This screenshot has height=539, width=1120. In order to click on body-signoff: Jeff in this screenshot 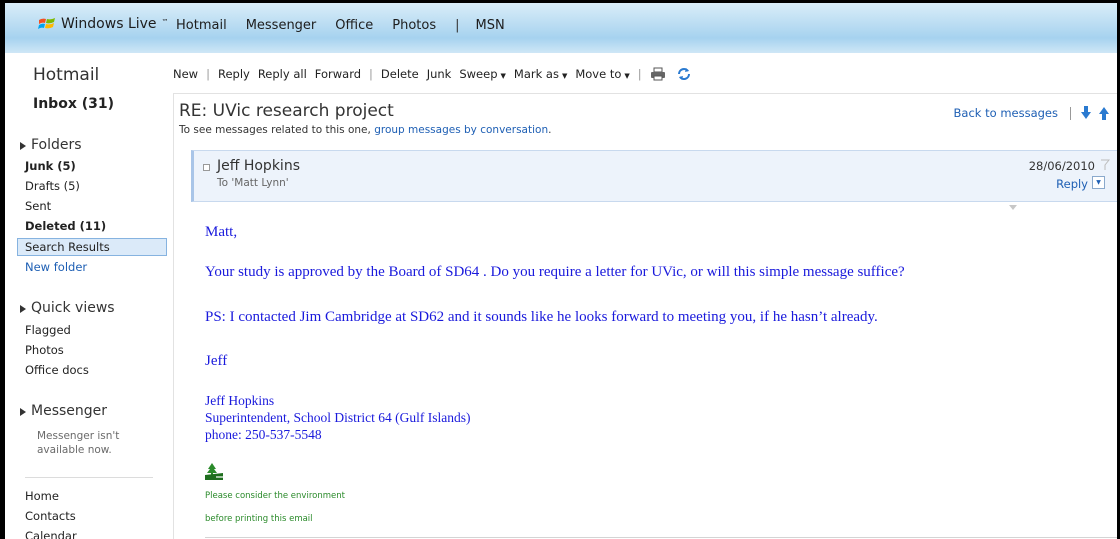, I will do `click(216, 361)`.